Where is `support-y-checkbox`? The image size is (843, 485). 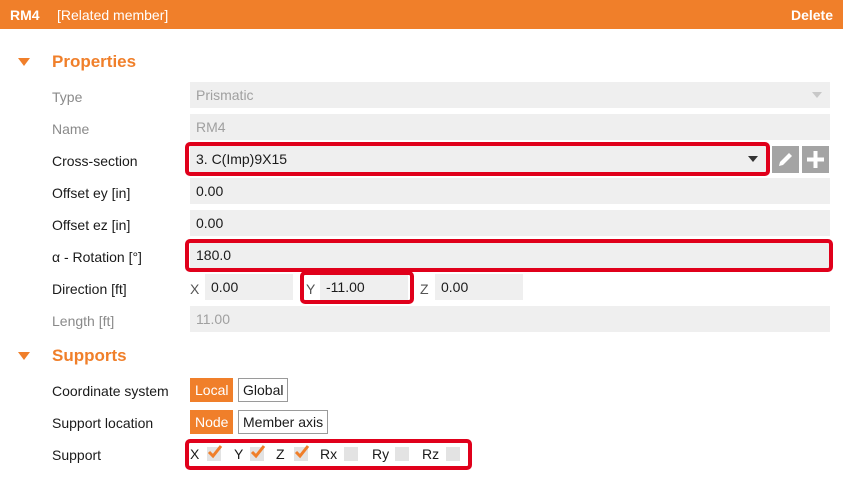 support-y-checkbox is located at coordinates (258, 453).